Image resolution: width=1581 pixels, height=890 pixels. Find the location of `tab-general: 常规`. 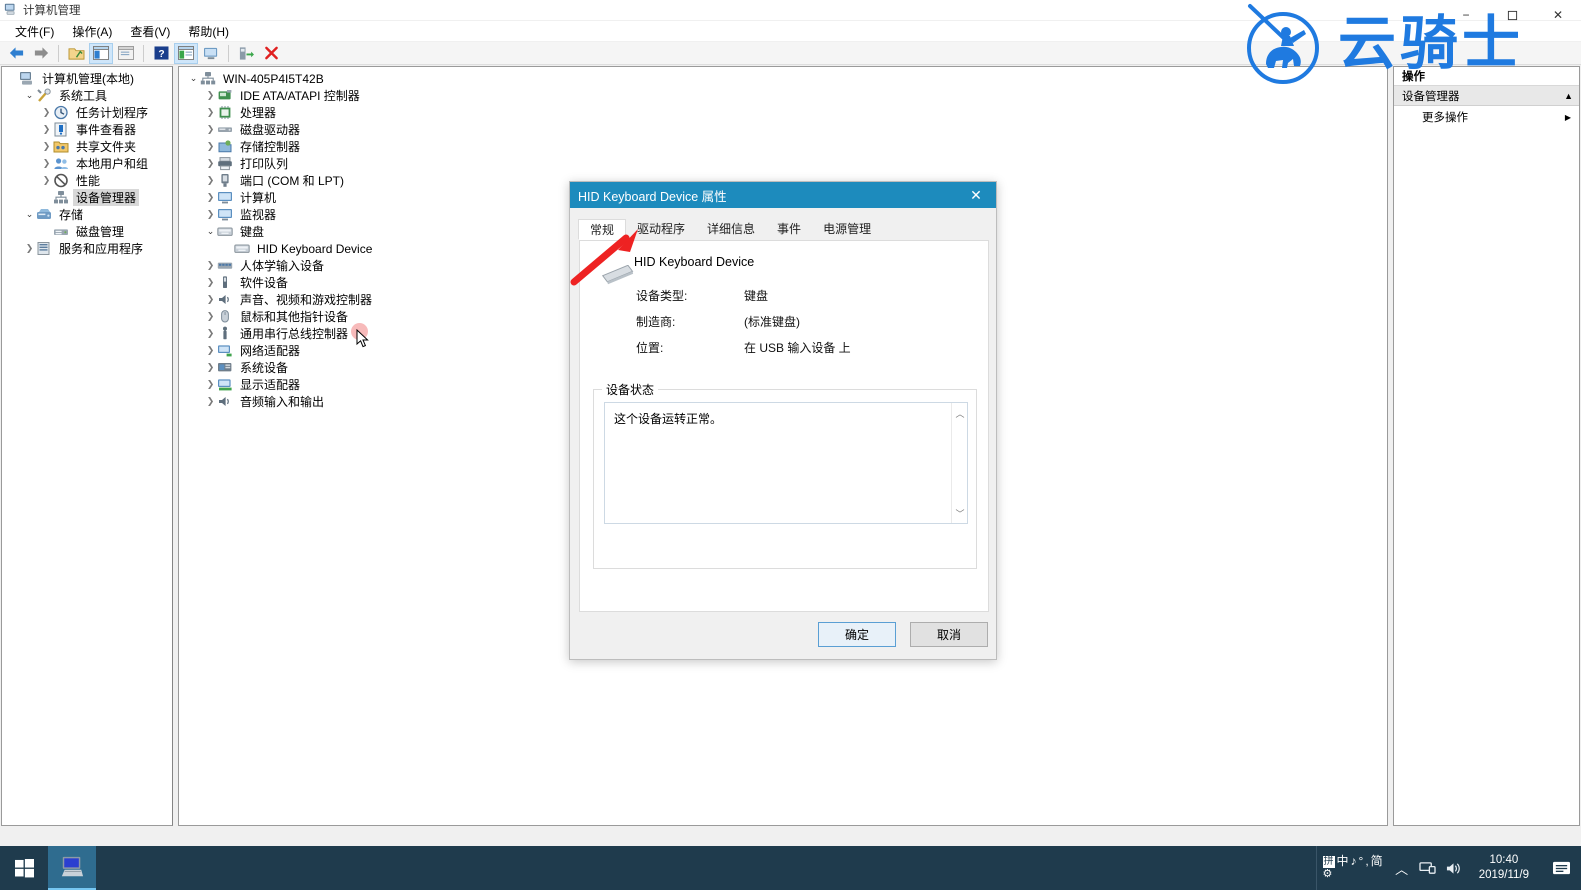

tab-general: 常规 is located at coordinates (602, 229).